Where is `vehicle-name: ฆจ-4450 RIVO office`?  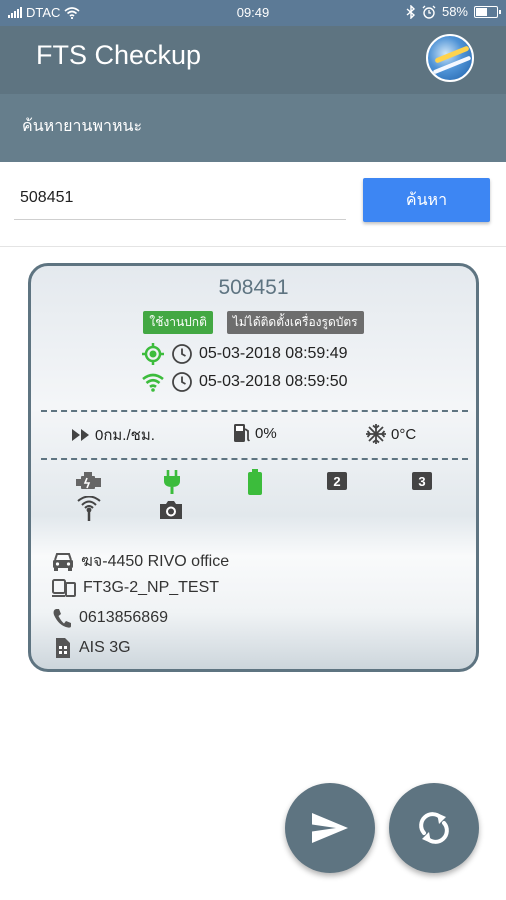
vehicle-name: ฆจ-4450 RIVO office is located at coordinates (155, 561).